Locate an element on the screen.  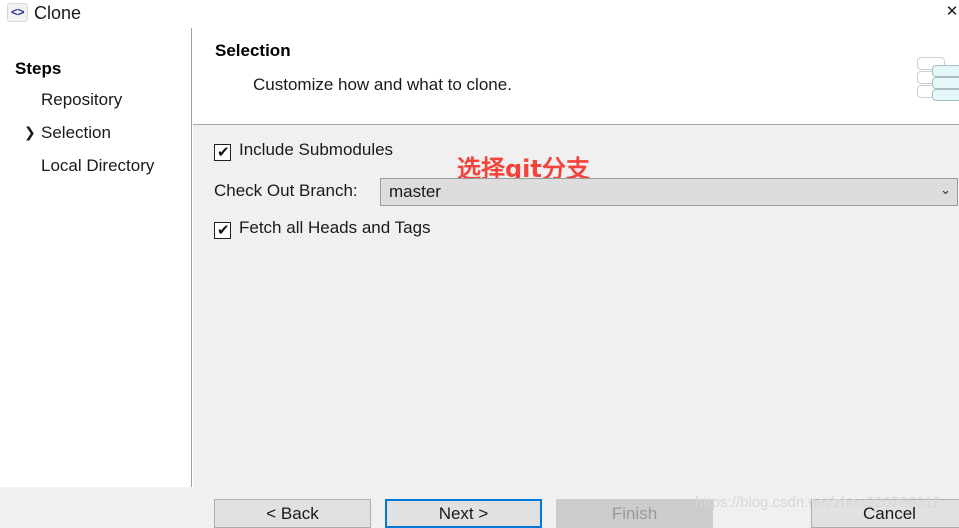
title-bar: <> Clone ✕ is located at coordinates (479, 14).